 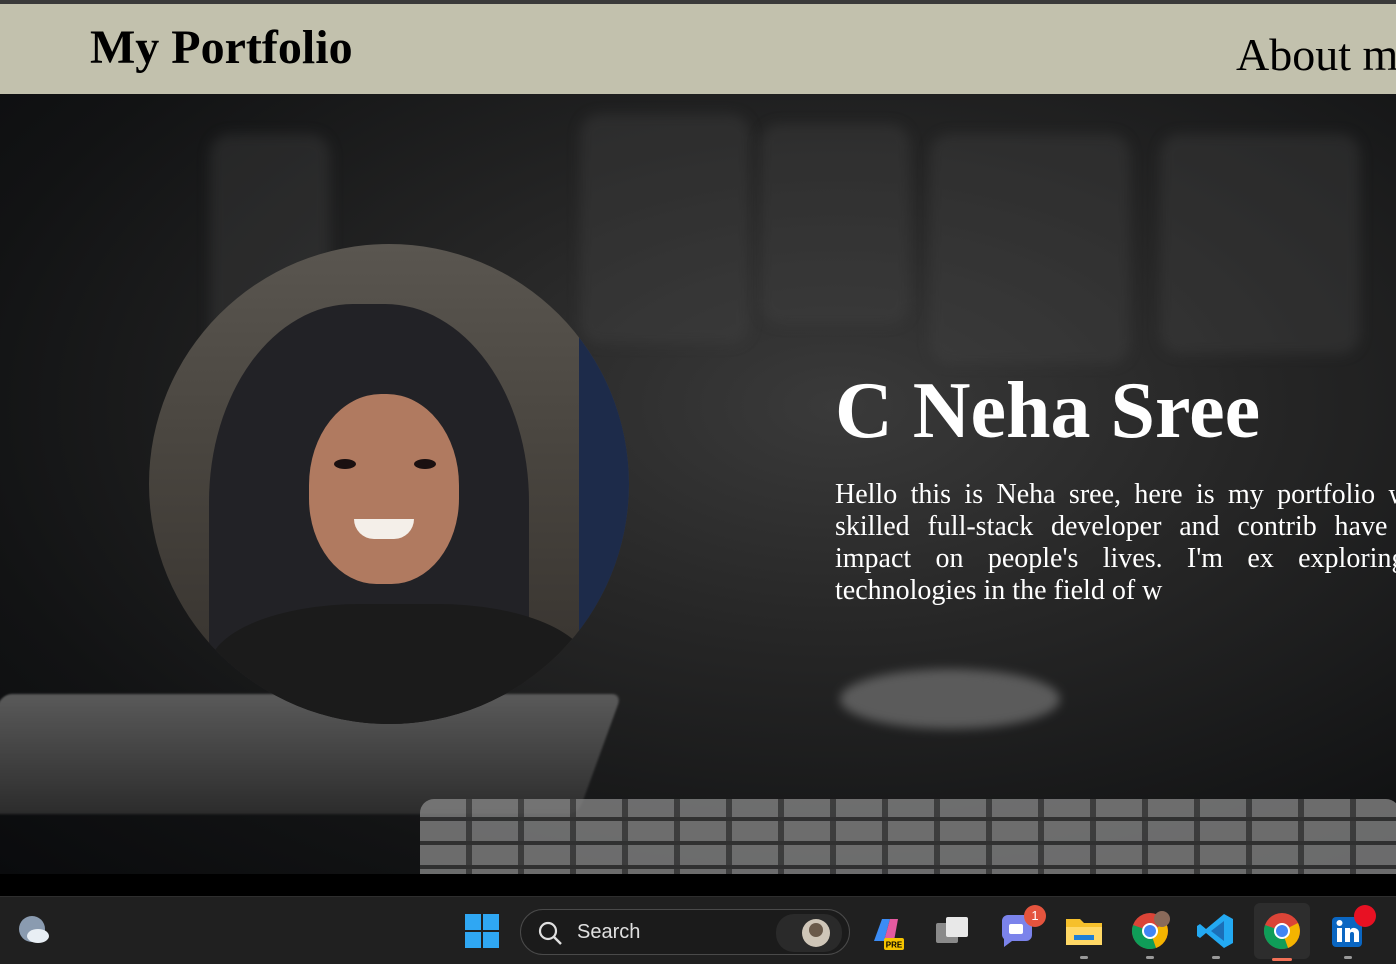 What do you see at coordinates (550, 933) in the screenshot?
I see `search-icon` at bounding box center [550, 933].